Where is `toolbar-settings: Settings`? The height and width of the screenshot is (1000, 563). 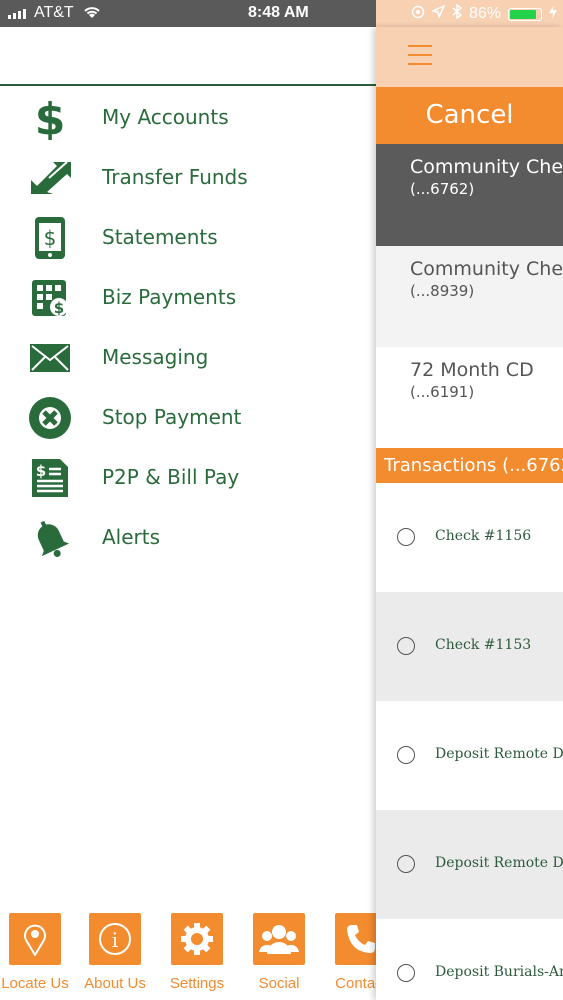
toolbar-settings: Settings is located at coordinates (197, 951).